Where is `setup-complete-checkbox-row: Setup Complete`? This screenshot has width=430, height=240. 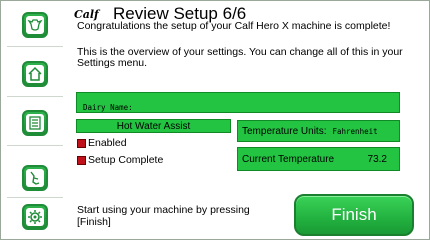
setup-complete-checkbox-row: Setup Complete is located at coordinates (120, 160).